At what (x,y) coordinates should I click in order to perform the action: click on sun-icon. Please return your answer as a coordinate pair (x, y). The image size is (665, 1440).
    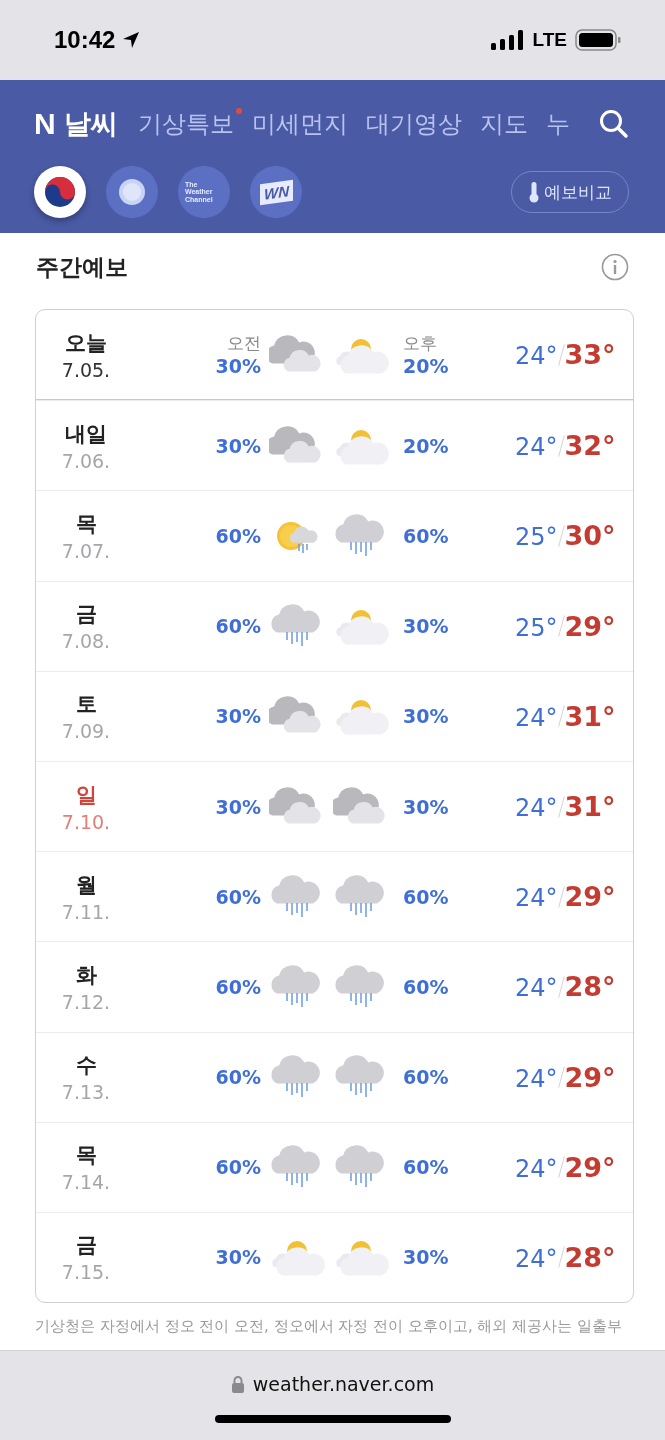
    Looking at the image, I should click on (132, 192).